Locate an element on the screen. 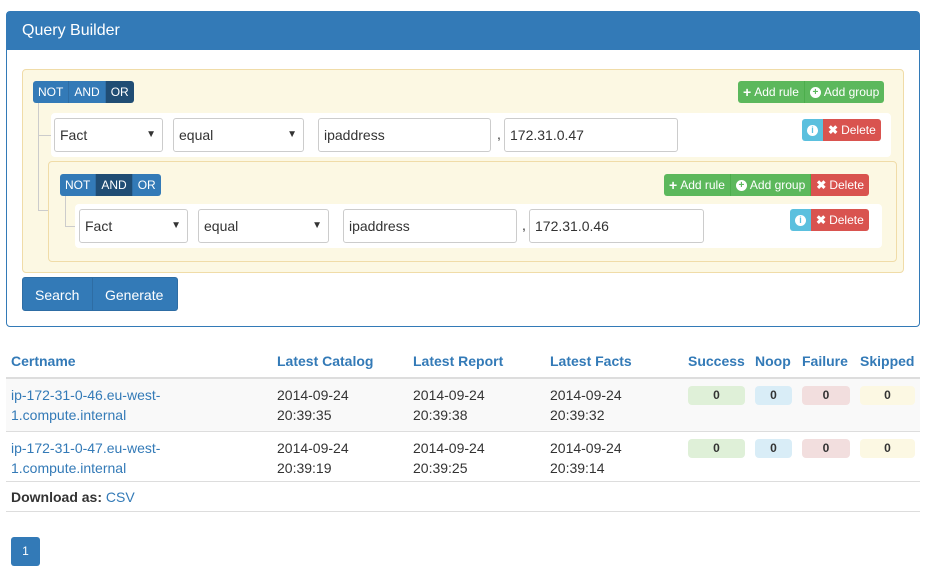 The width and height of the screenshot is (929, 577). pagination-page-1: 1 is located at coordinates (25, 551).